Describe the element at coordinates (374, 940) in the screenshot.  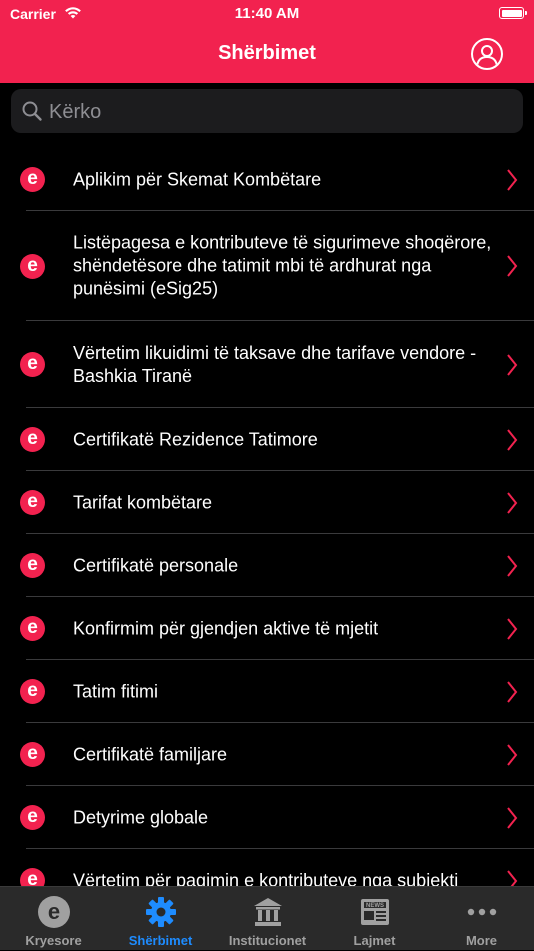
I see `tab-label: Lajmet` at that location.